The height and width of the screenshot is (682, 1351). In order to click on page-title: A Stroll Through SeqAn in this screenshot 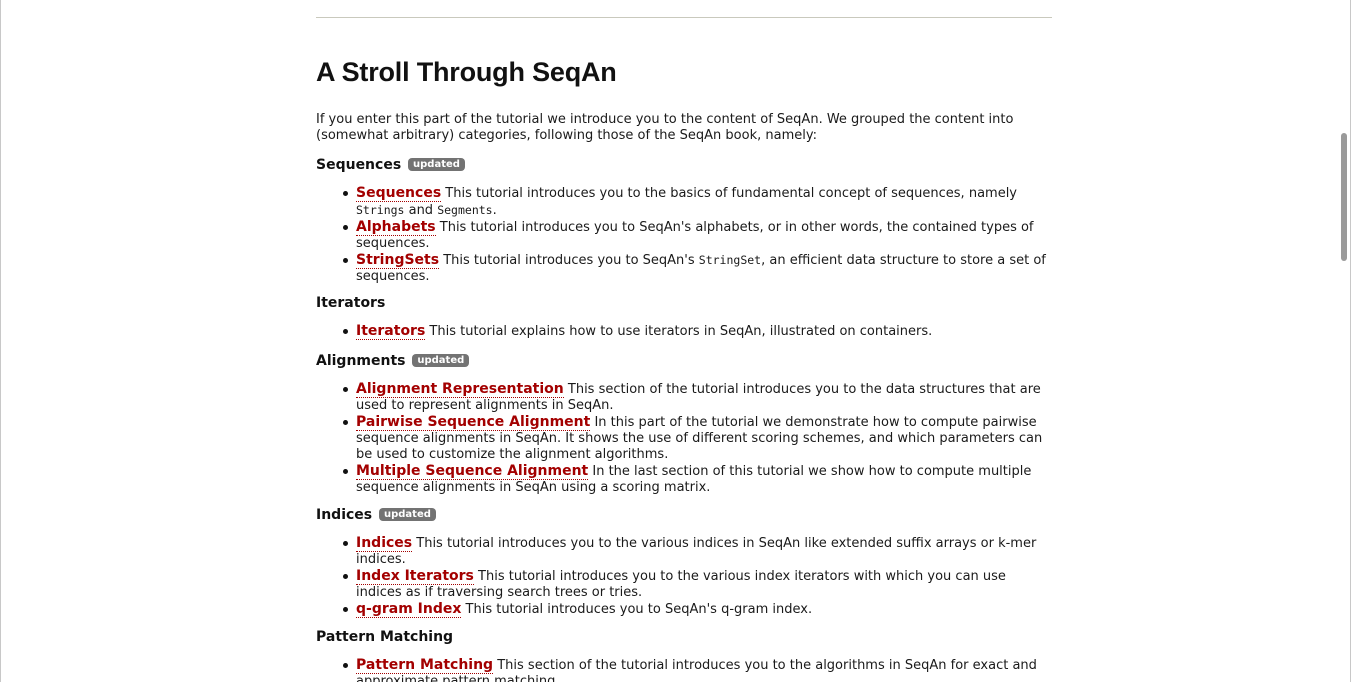, I will do `click(466, 72)`.